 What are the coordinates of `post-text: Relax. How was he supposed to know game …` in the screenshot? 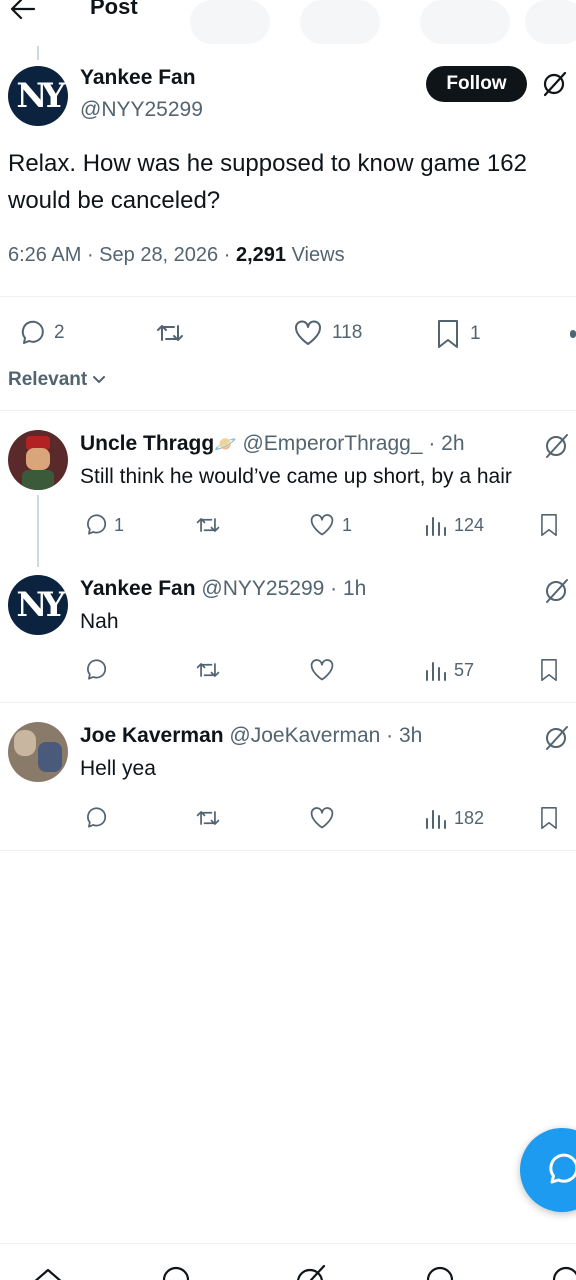 It's located at (267, 182).